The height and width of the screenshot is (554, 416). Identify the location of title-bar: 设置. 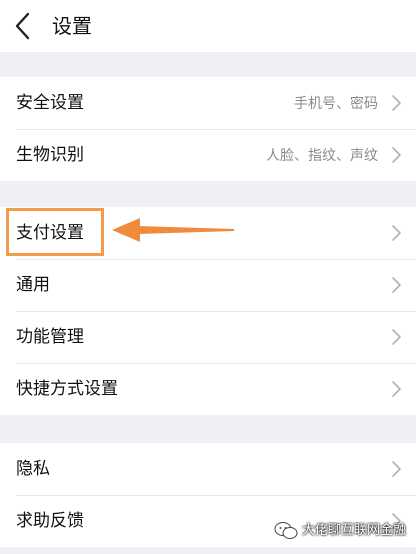
(208, 26).